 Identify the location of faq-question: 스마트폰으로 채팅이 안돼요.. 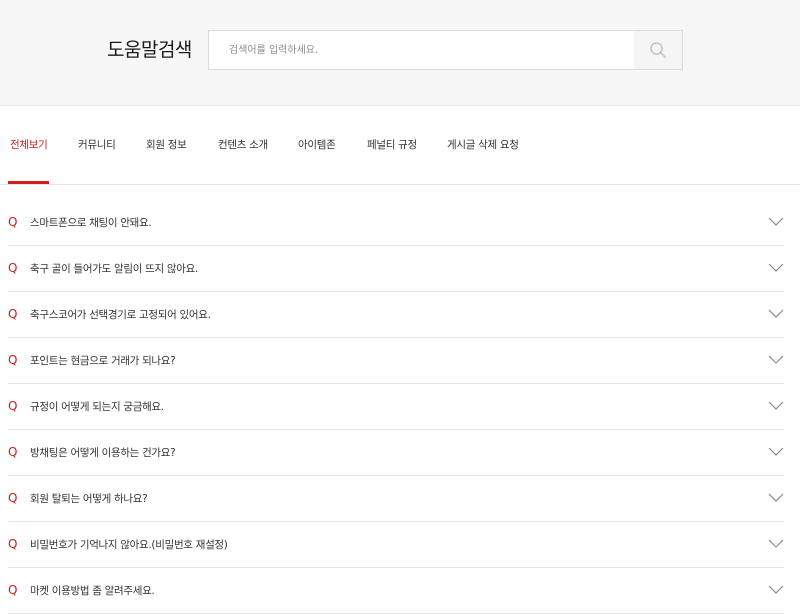
(91, 223).